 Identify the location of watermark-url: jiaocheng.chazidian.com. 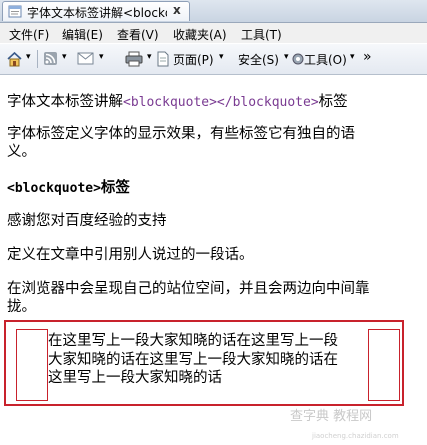
(355, 436).